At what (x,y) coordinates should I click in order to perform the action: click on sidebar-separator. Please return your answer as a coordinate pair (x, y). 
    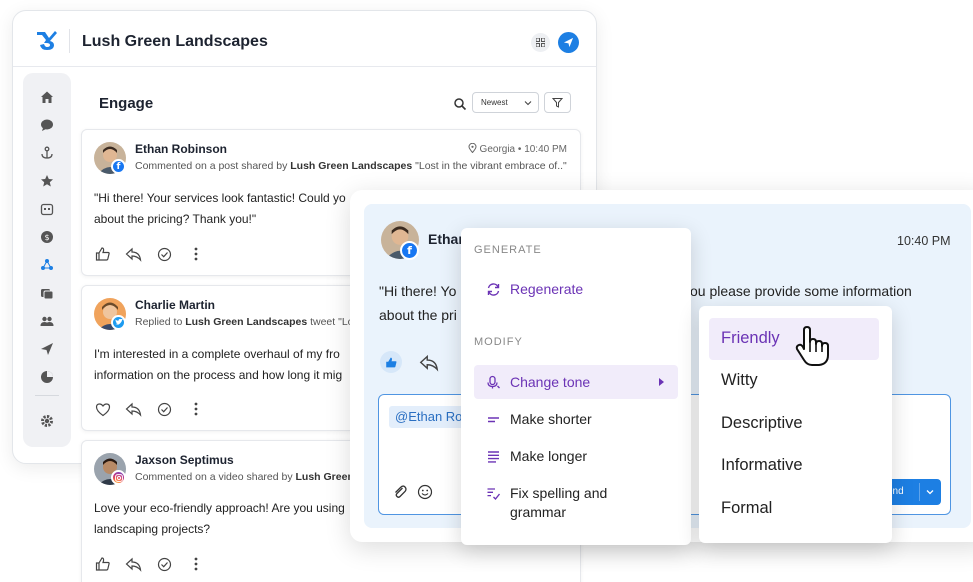
    Looking at the image, I should click on (47, 395).